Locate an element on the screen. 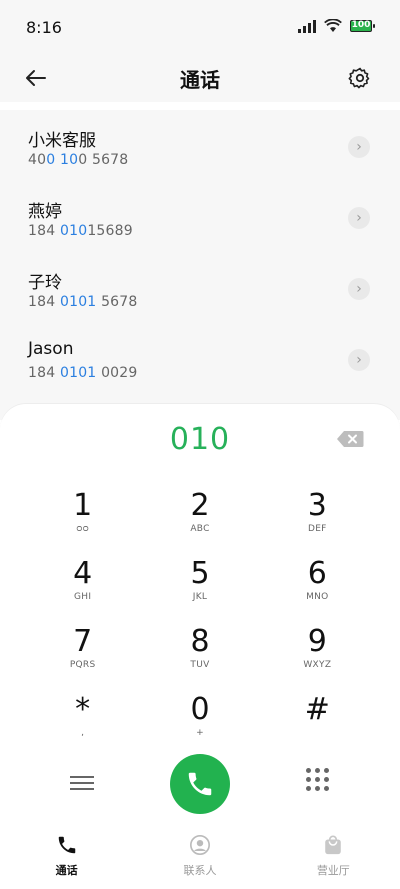 This screenshot has width=400, height=889. dialpad-key-7: 7 PQRS is located at coordinates (82, 651).